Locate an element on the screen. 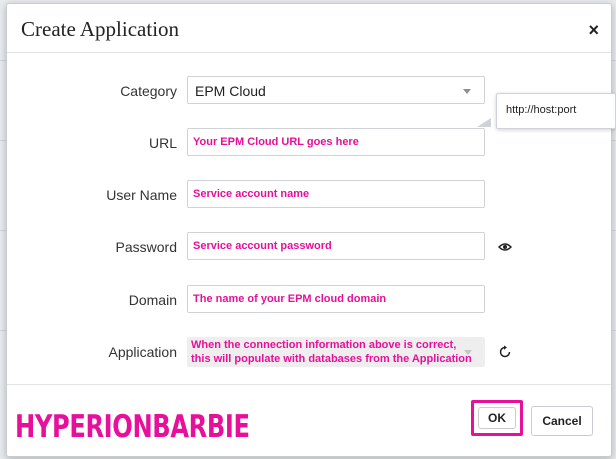 Image resolution: width=616 pixels, height=459 pixels. user-name-field-value: Service account name is located at coordinates (251, 194).